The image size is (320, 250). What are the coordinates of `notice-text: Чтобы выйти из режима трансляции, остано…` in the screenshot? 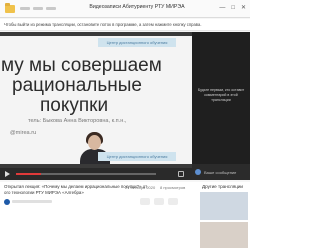 It's located at (103, 24).